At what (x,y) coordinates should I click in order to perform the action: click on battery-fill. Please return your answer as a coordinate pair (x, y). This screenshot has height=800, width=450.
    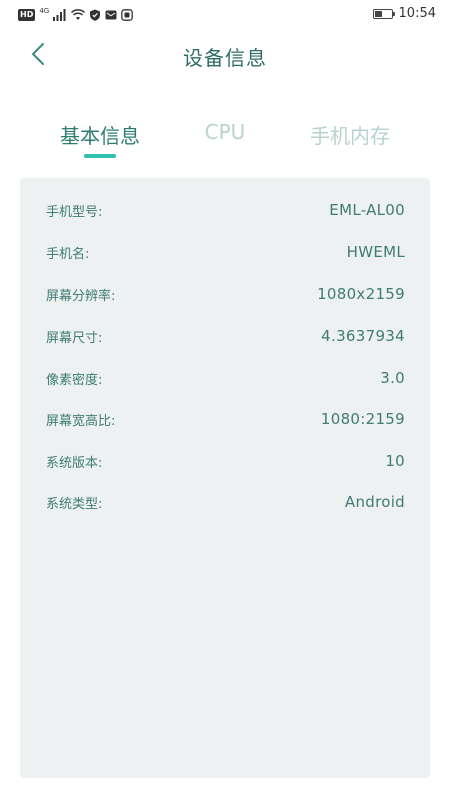
    Looking at the image, I should click on (378, 13).